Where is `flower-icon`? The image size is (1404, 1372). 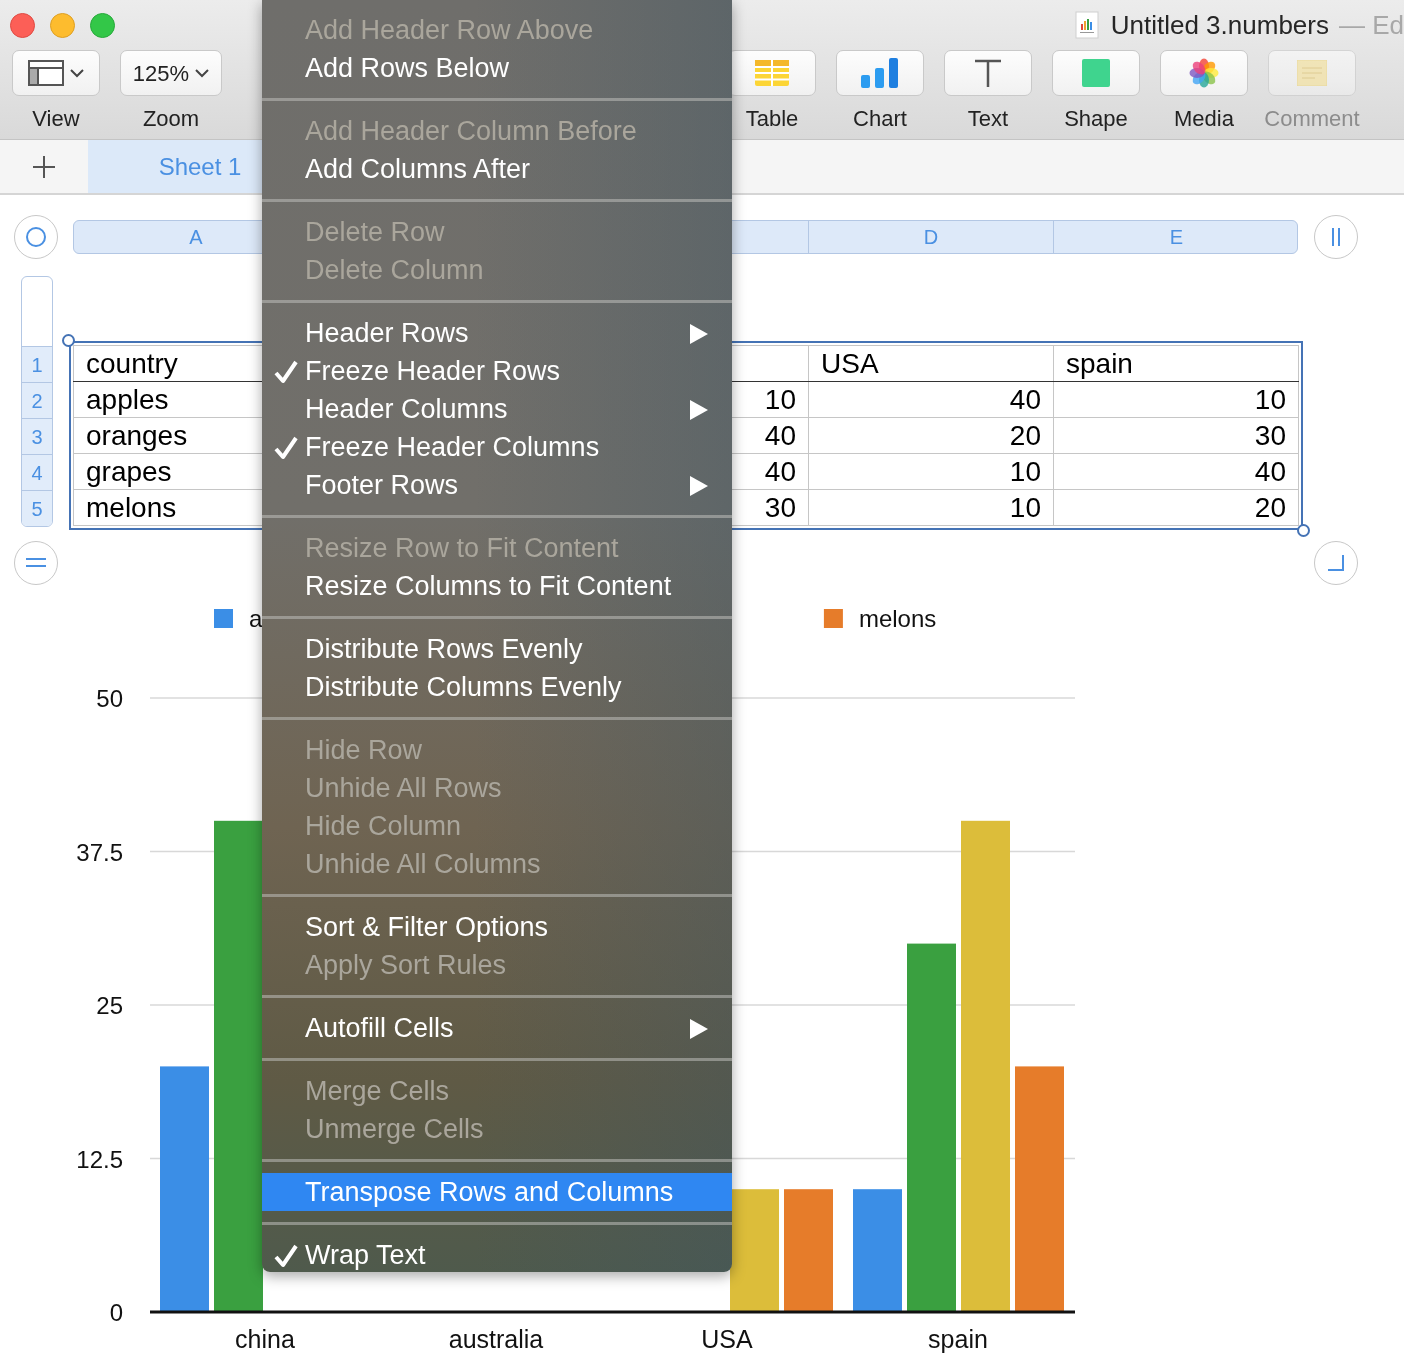 flower-icon is located at coordinates (1204, 73).